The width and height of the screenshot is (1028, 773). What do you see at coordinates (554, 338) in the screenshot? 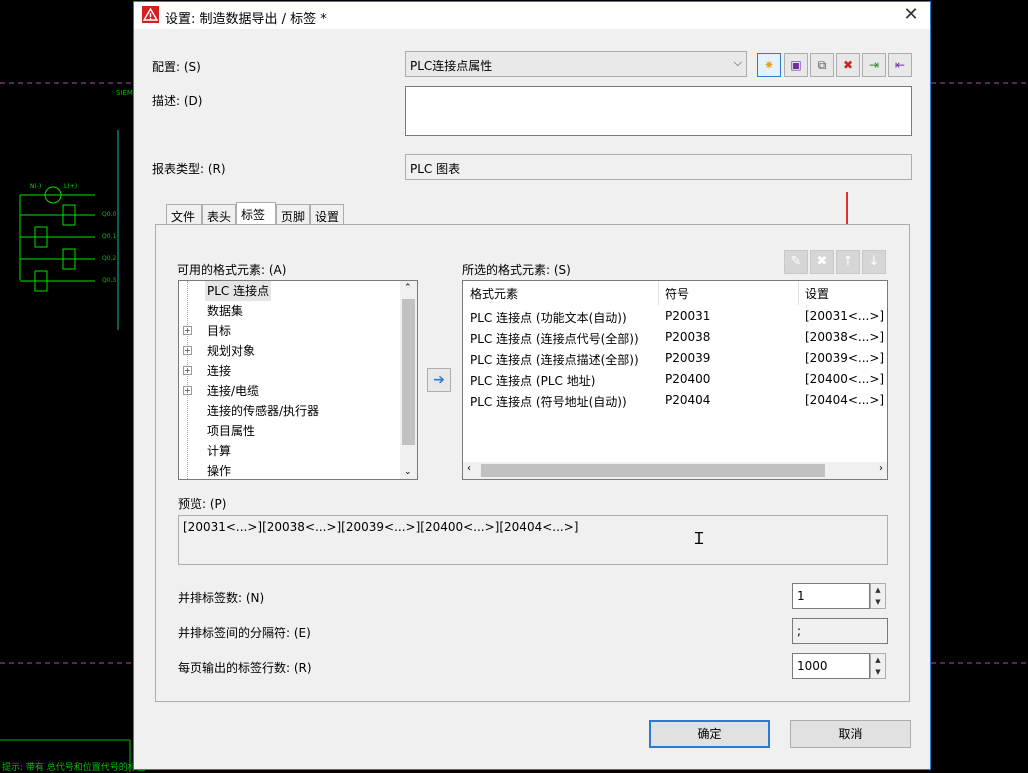
I see `table-cell: PLC 连接点 (连接点代号(全部))` at bounding box center [554, 338].